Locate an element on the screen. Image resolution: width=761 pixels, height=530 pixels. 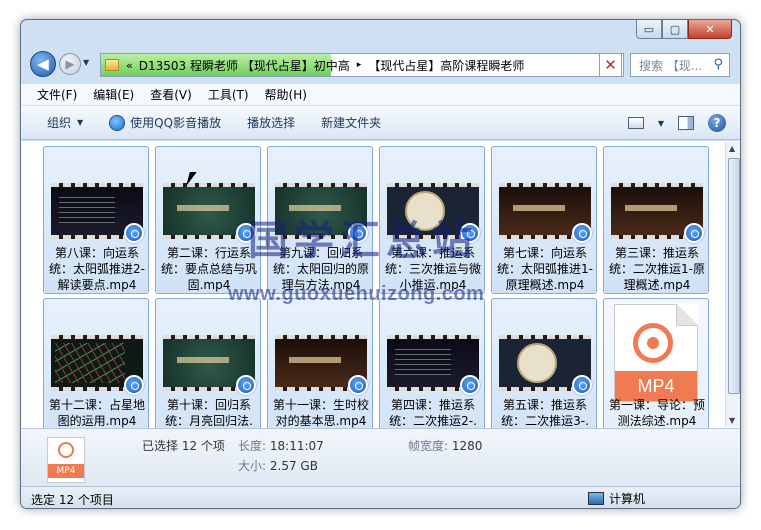
organize-button: 组织 ▼ is located at coordinates (65, 122).